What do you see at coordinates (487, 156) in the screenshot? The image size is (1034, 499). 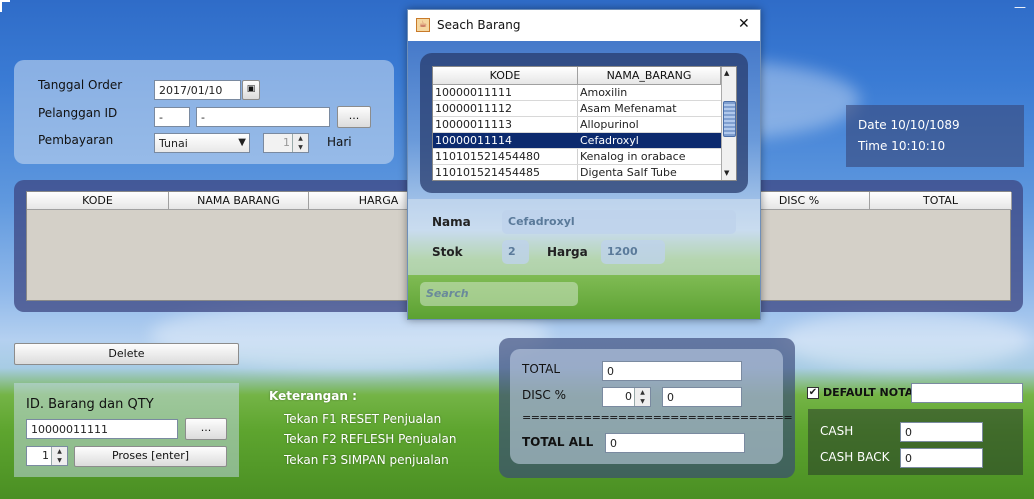 I see `cell-kode: 110101521454480` at bounding box center [487, 156].